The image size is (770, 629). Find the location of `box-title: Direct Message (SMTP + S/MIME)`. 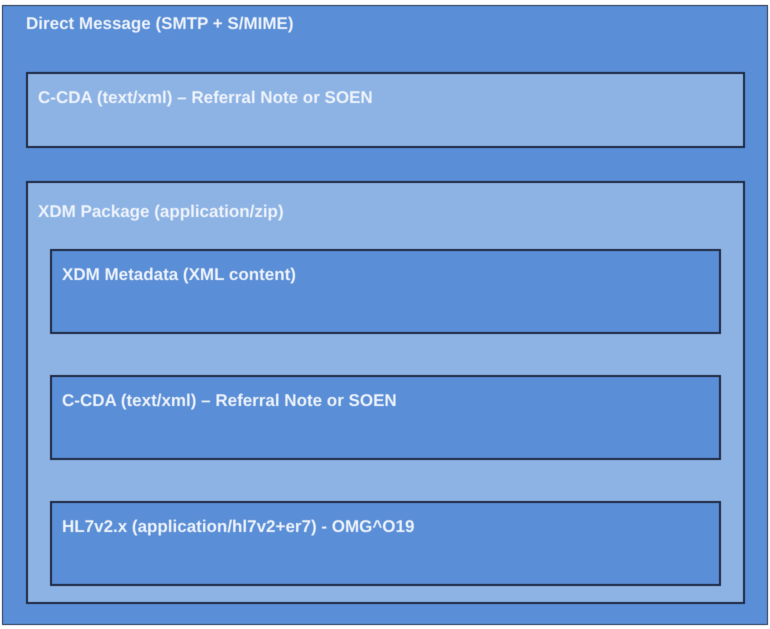

box-title: Direct Message (SMTP + S/MIME) is located at coordinates (160, 24).